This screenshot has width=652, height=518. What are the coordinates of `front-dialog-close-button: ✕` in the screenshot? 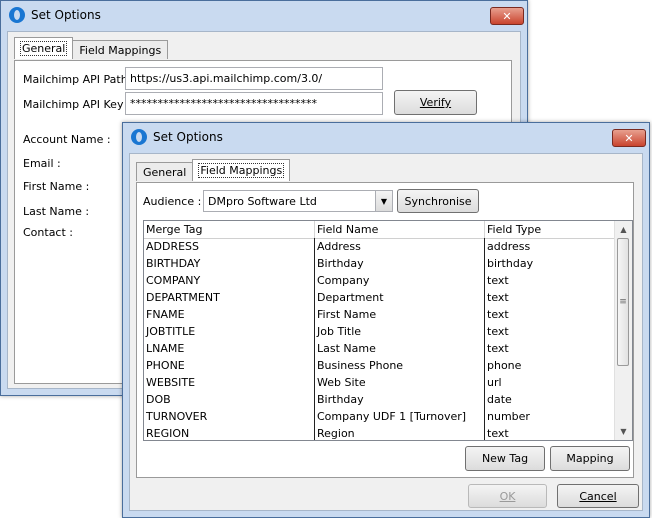 It's located at (629, 138).